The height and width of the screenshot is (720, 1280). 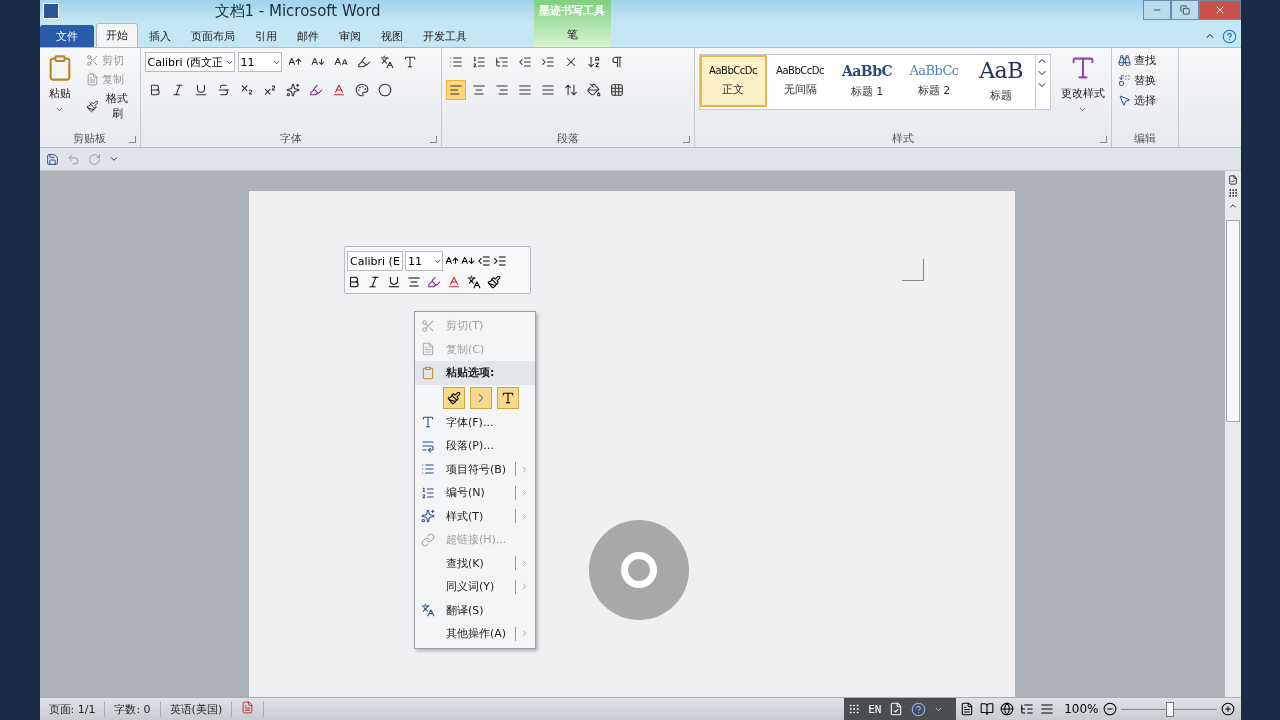 I want to click on style-item: AaBbCcDc 无间隔, so click(x=800, y=81).